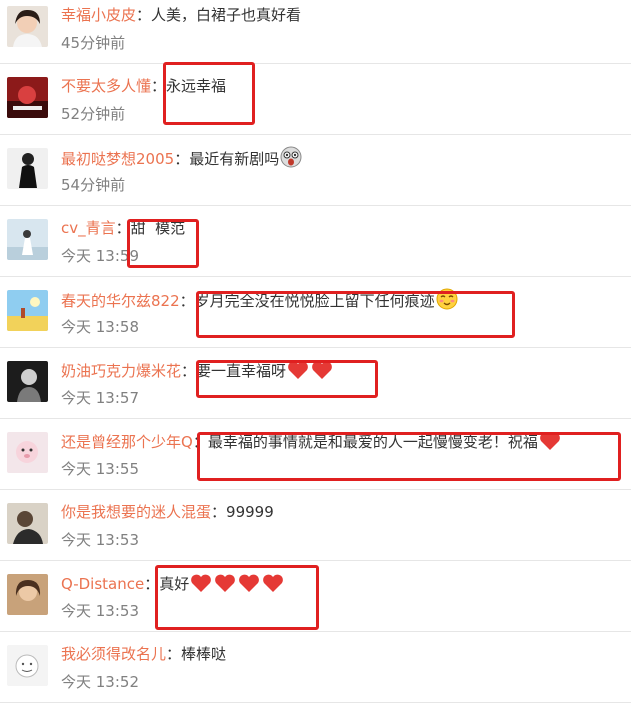  I want to click on blush-emoji-icon, so click(447, 299).